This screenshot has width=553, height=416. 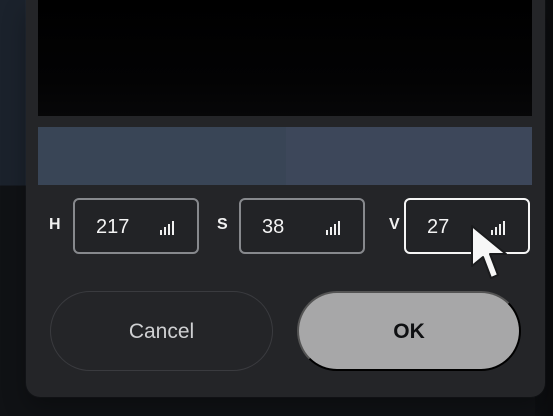 What do you see at coordinates (161, 331) in the screenshot?
I see `cancel-button: Cancel` at bounding box center [161, 331].